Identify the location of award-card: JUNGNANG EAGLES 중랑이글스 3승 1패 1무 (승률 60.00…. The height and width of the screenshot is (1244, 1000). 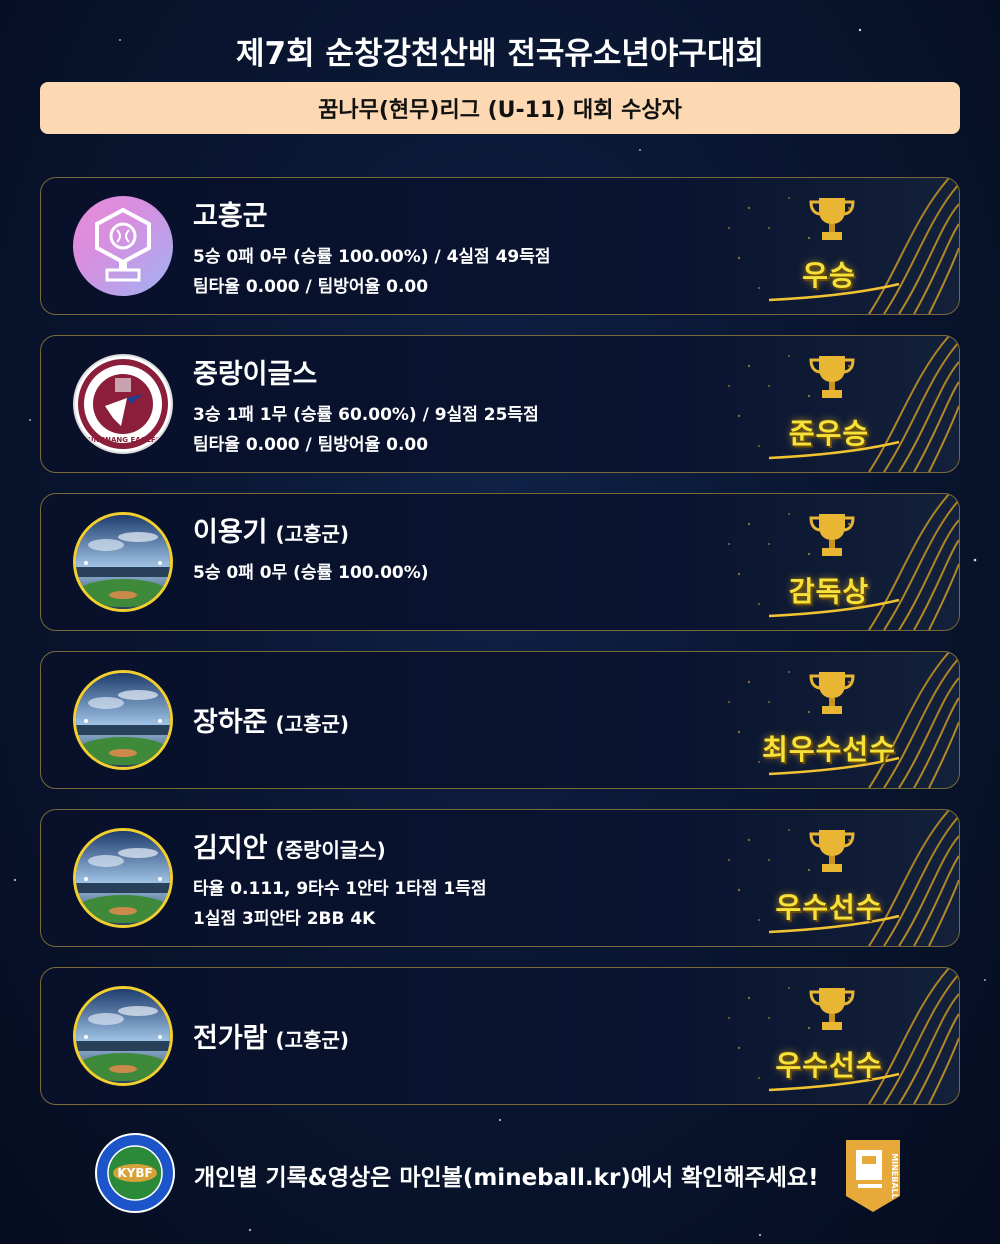
(500, 404).